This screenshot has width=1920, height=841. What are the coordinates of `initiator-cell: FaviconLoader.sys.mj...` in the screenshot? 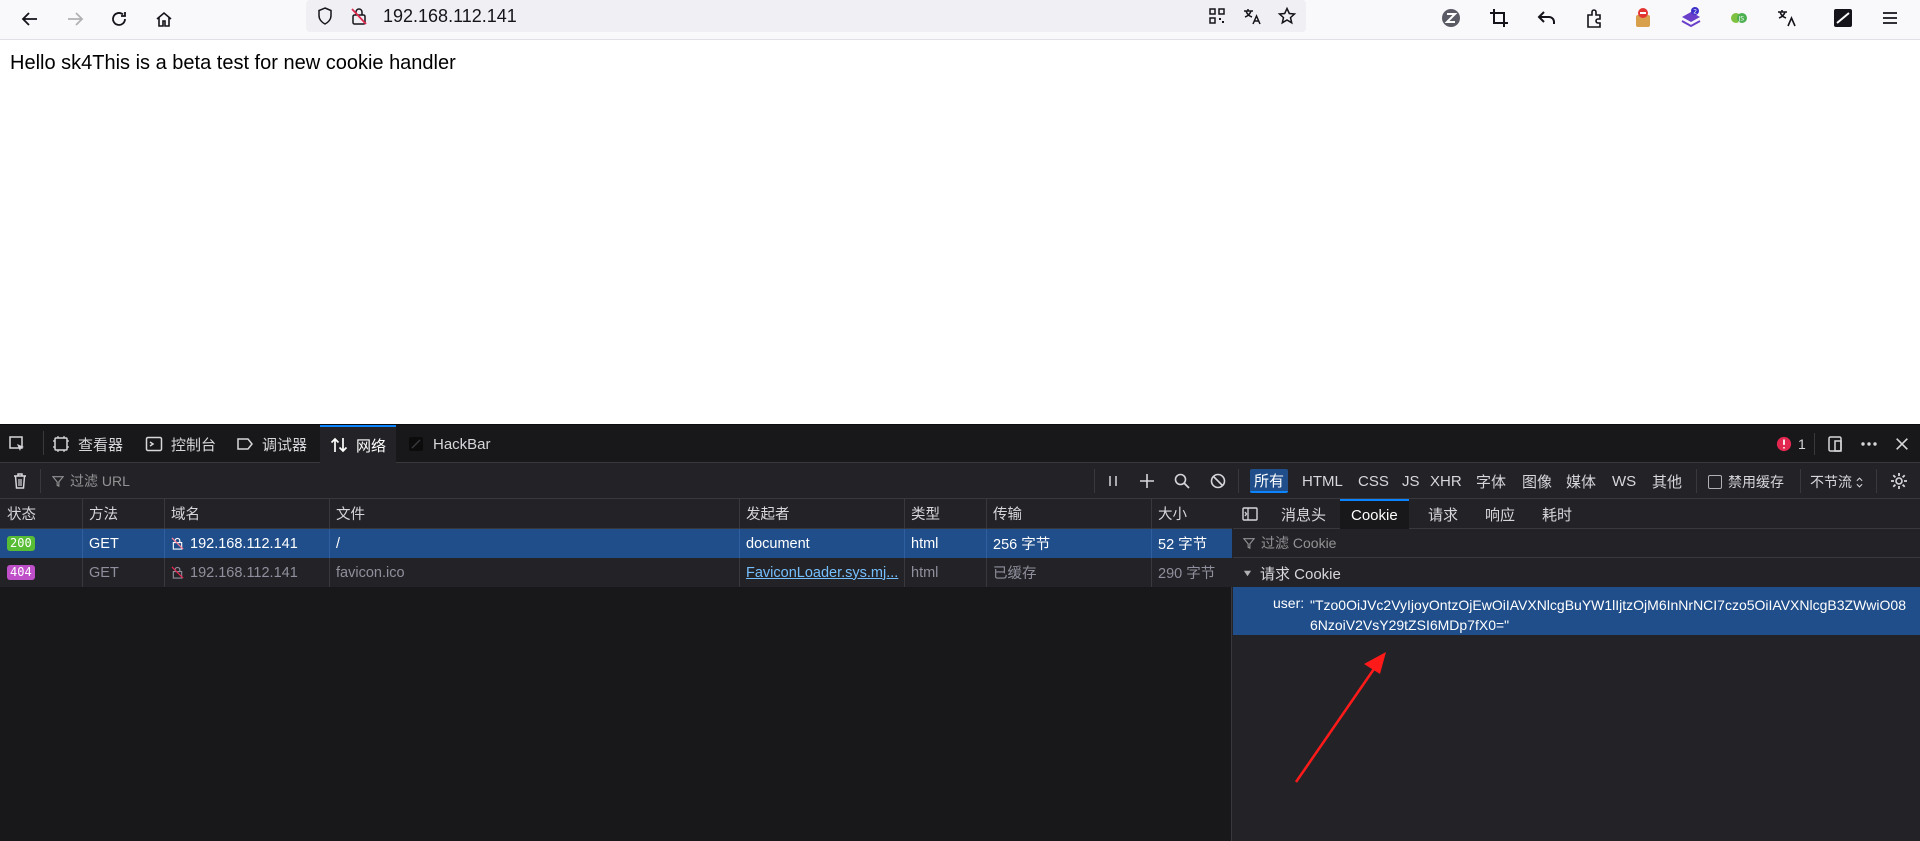 It's located at (821, 572).